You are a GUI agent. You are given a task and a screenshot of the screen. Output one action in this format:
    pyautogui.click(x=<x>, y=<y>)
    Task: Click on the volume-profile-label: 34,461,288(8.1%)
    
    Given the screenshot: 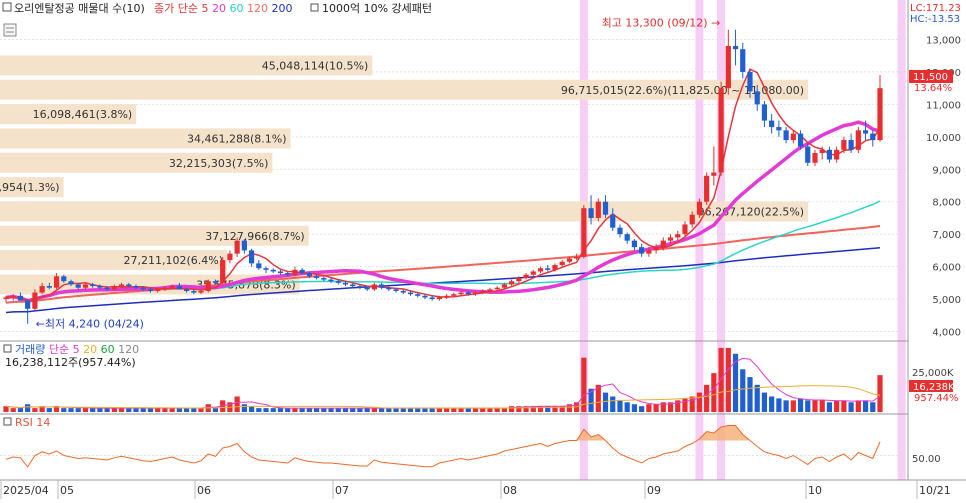 What is the action you would take?
    pyautogui.click(x=237, y=138)
    